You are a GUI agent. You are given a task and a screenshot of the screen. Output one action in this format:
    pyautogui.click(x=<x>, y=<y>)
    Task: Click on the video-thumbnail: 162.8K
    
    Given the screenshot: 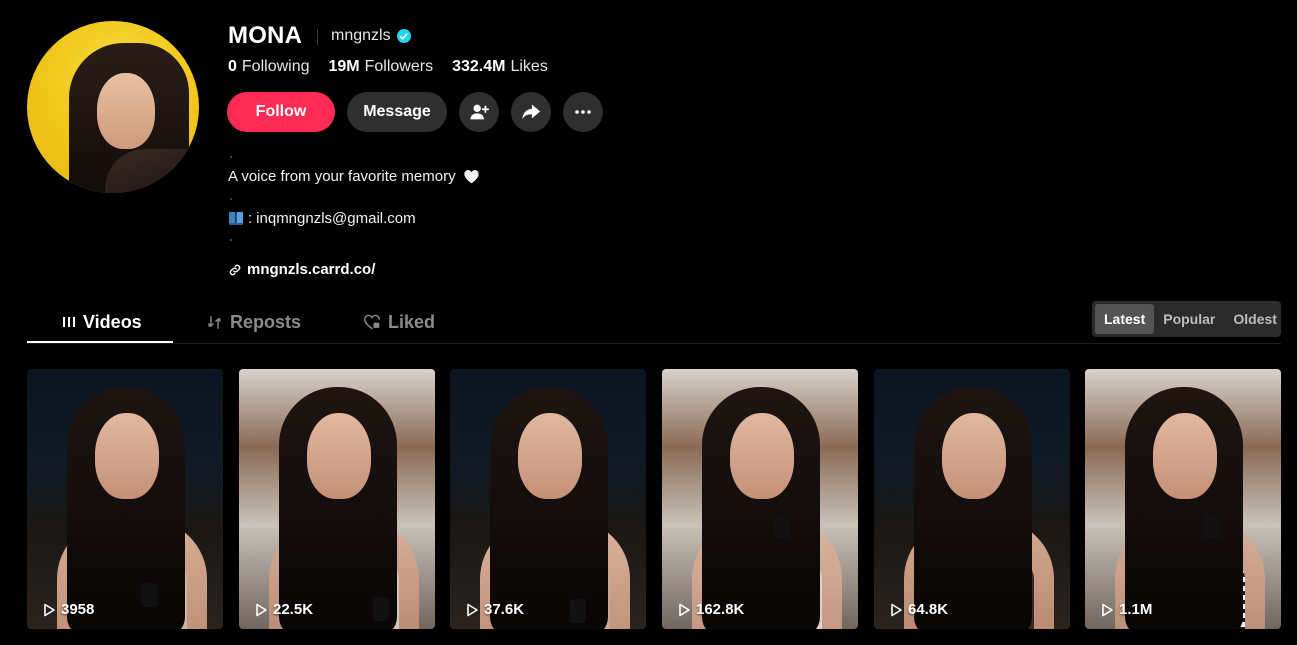 What is the action you would take?
    pyautogui.click(x=760, y=499)
    